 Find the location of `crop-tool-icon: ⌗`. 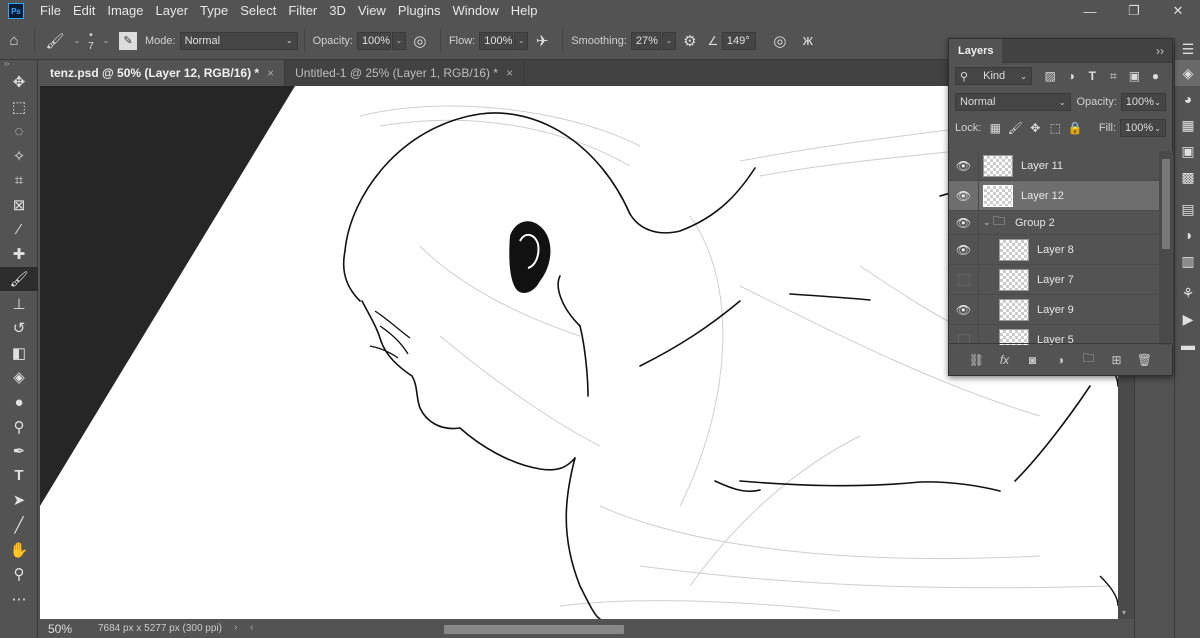

crop-tool-icon: ⌗ is located at coordinates (19, 180).